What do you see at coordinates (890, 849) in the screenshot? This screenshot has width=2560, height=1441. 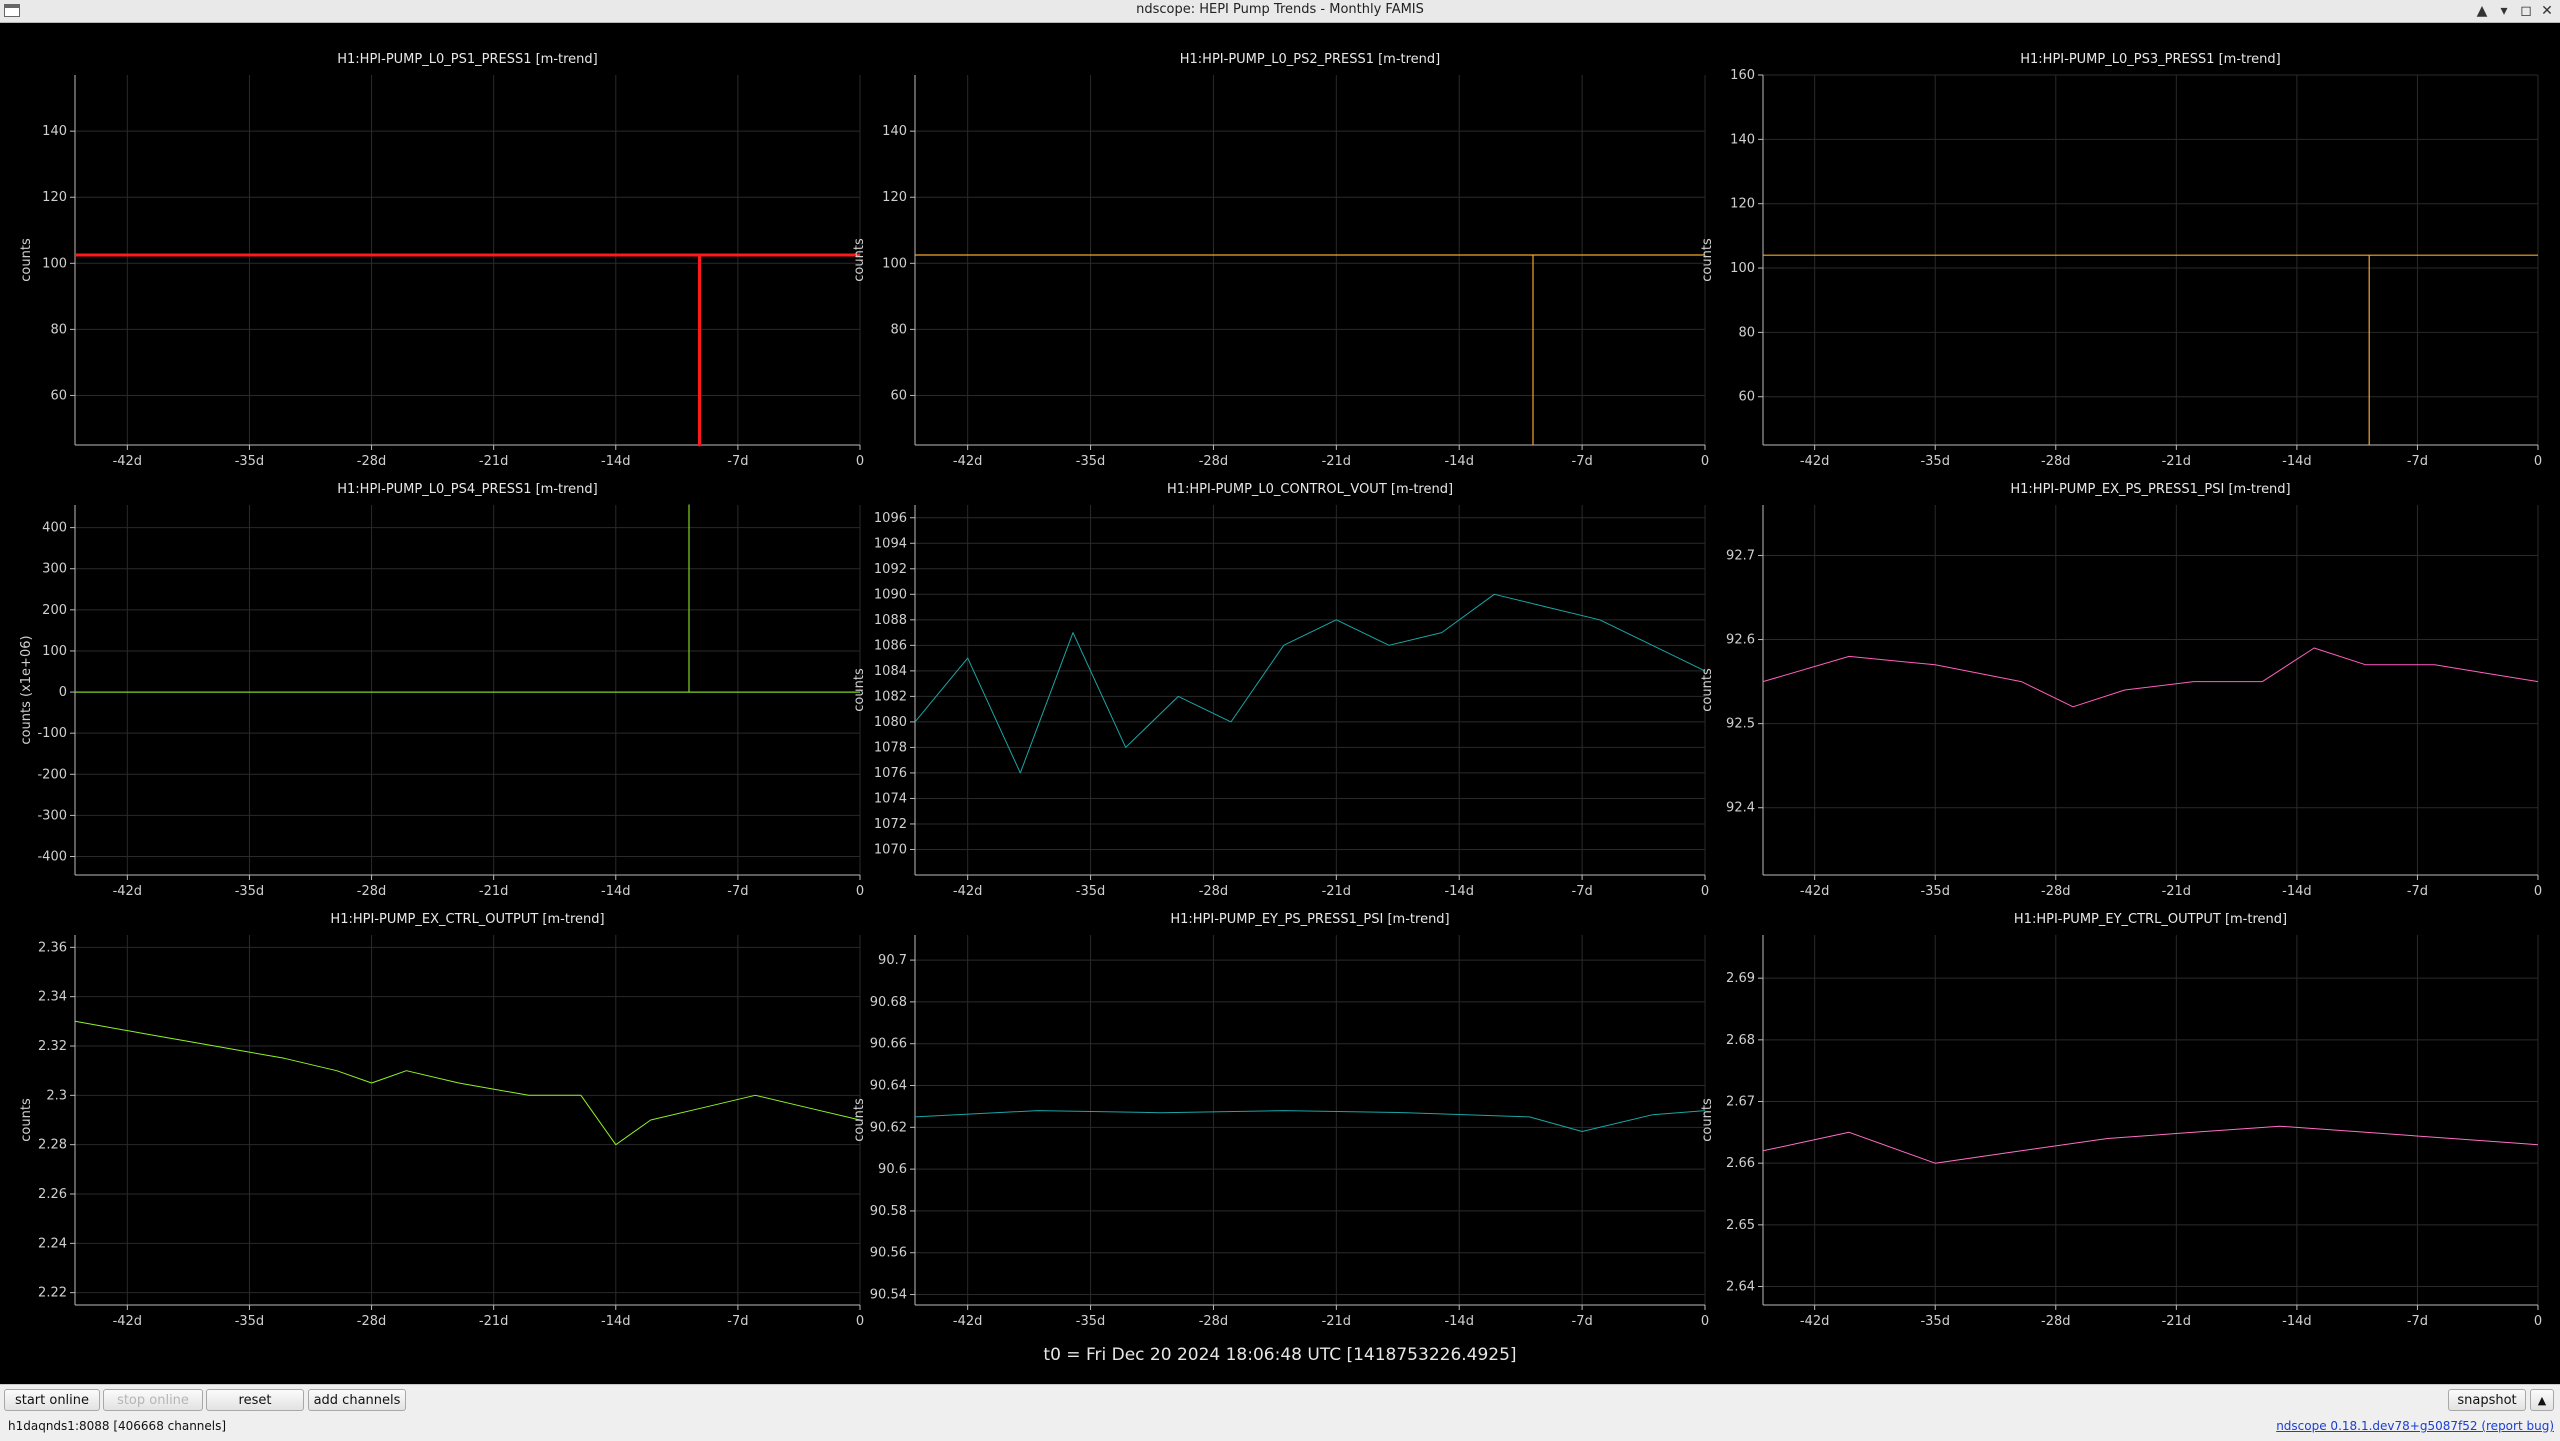 I see `y-tick-label: 1070` at bounding box center [890, 849].